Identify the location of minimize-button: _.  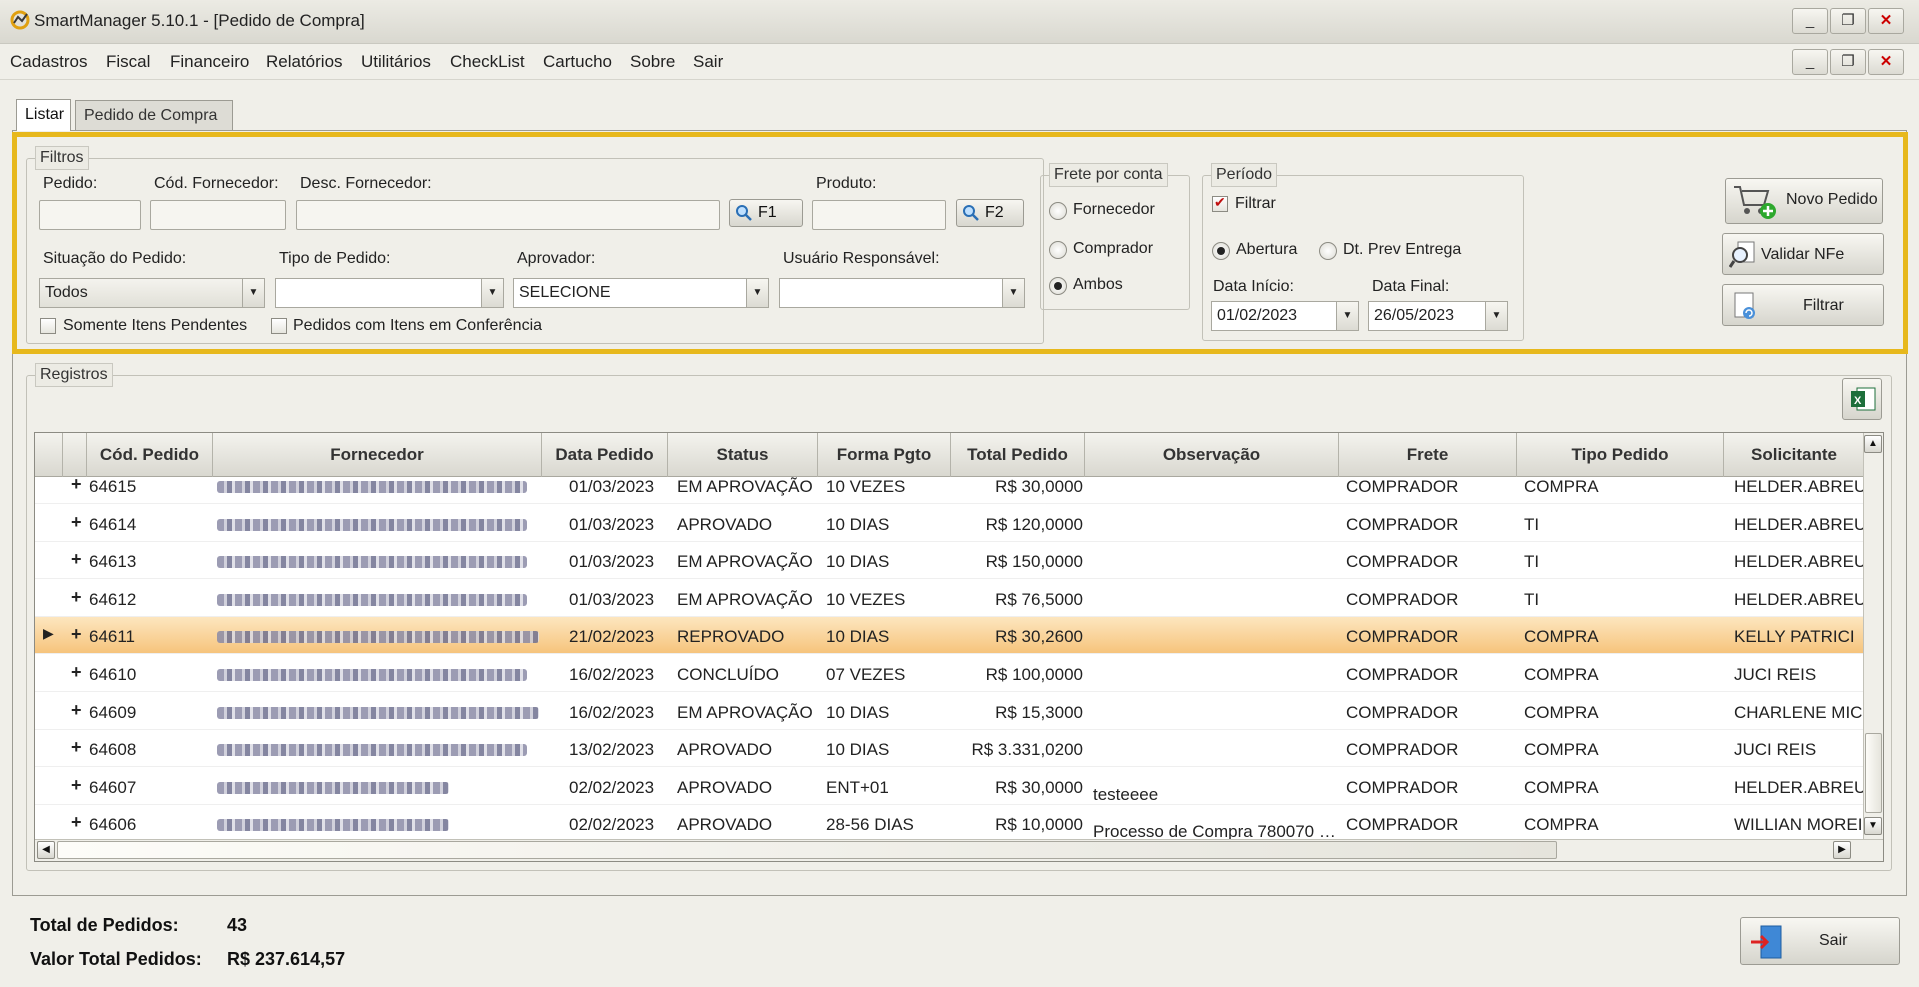
(1810, 21).